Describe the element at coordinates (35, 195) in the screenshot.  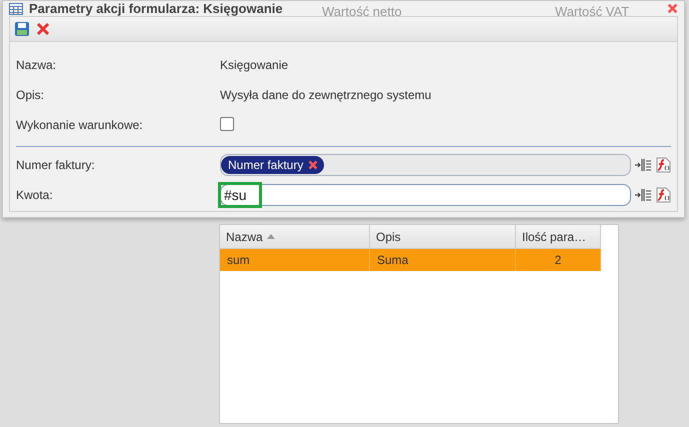
I see `field-label: Kwota:` at that location.